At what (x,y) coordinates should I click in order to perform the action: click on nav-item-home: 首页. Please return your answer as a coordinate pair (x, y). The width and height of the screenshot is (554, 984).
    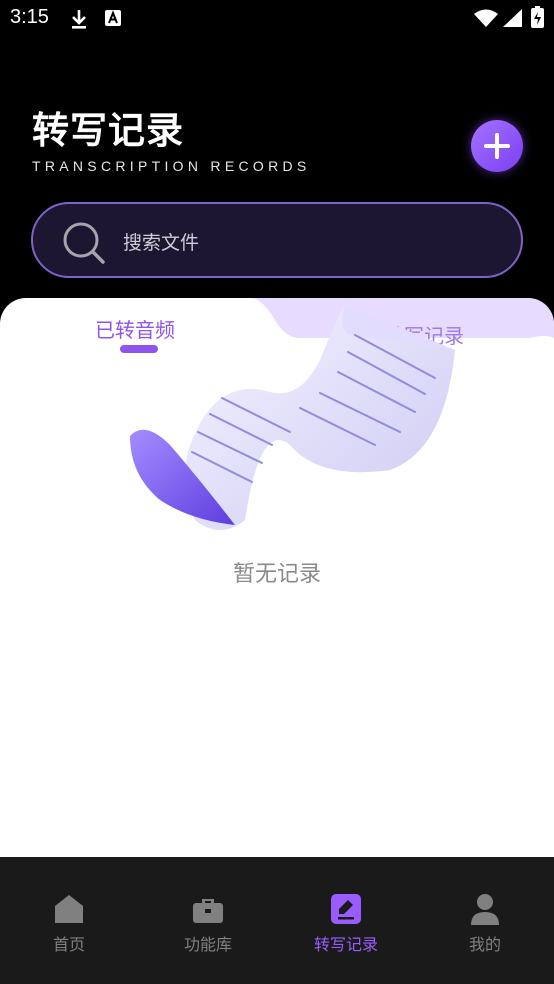
    Looking at the image, I should click on (69, 907).